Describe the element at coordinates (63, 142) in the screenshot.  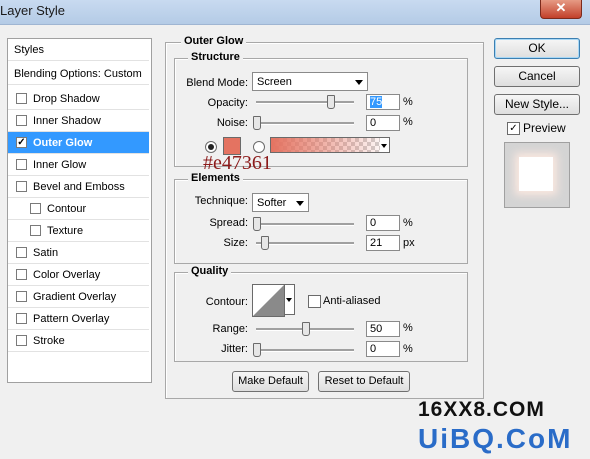
I see `style-item-label: Outer Glow` at that location.